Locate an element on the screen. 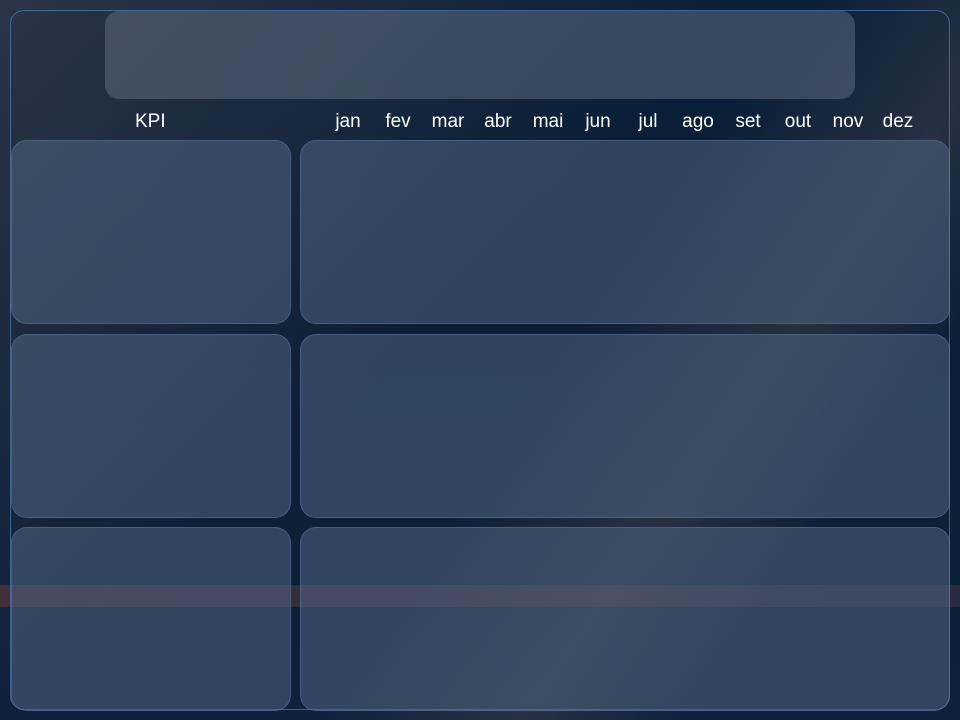  month-header-jan: jan is located at coordinates (348, 121).